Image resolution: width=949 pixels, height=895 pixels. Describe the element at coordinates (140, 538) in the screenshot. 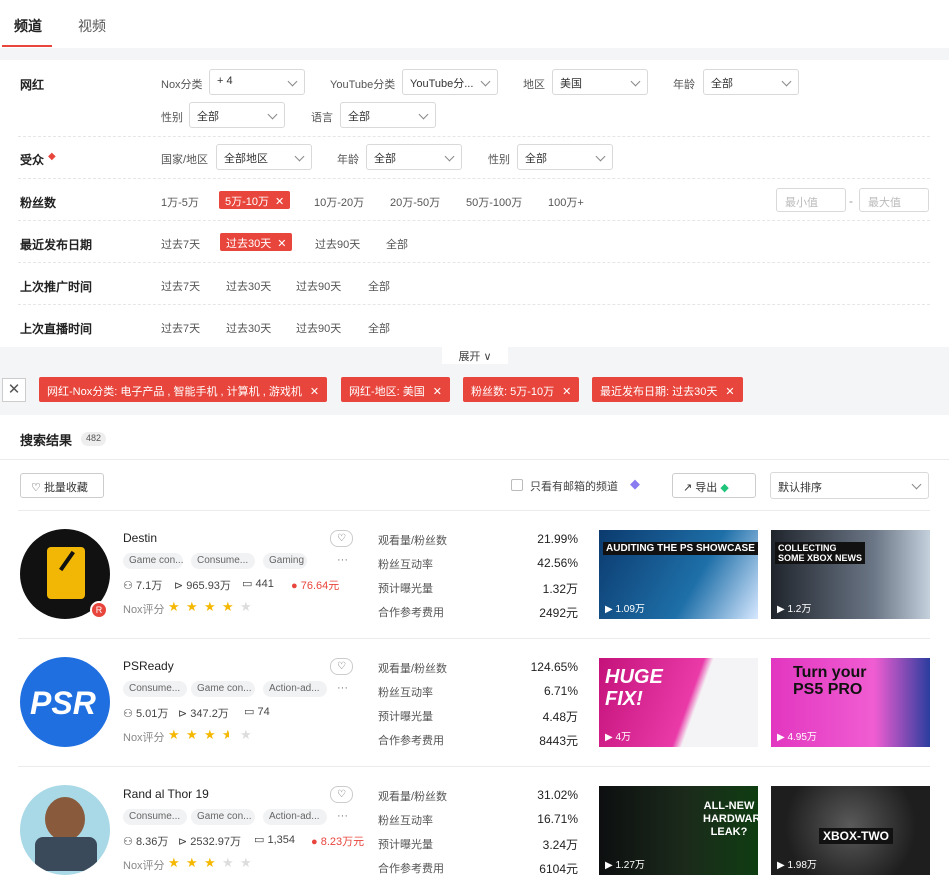

I see `channel-name: Destin` at that location.